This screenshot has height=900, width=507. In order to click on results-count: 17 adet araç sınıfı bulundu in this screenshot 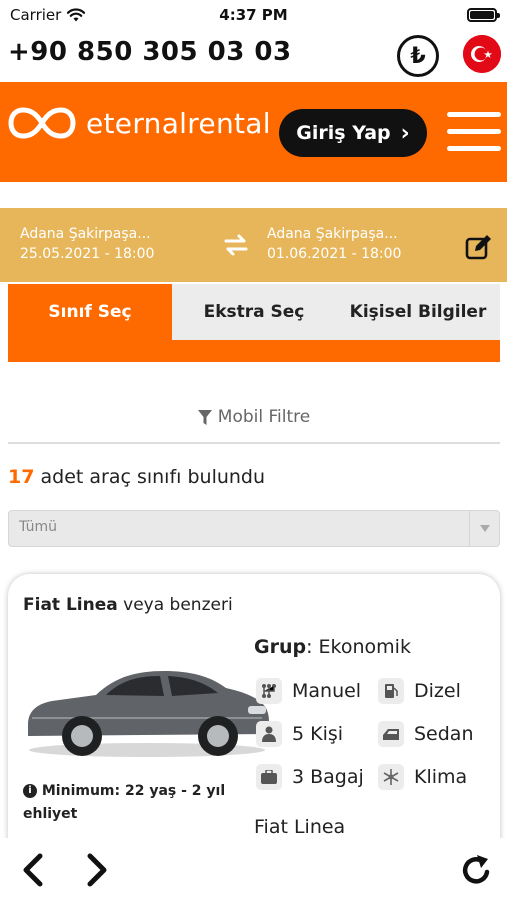, I will do `click(136, 477)`.